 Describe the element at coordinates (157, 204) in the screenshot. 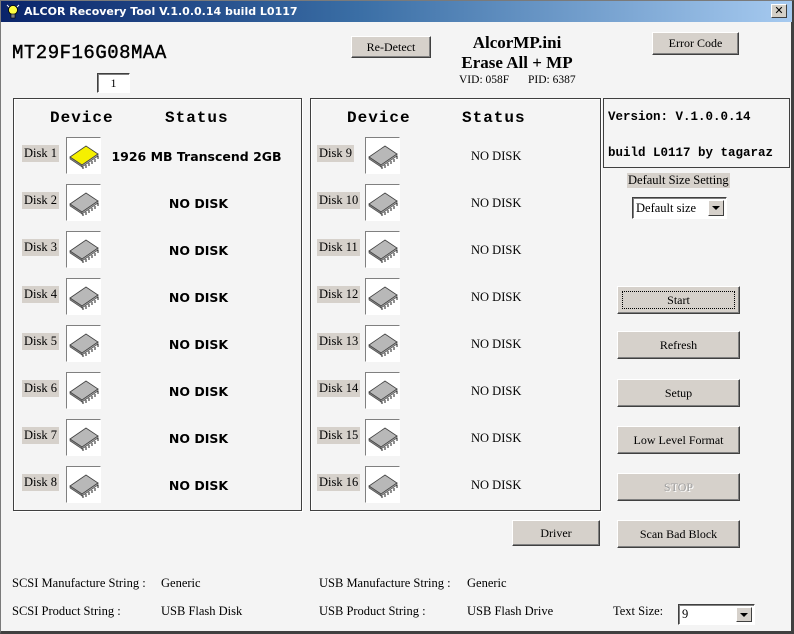

I see `disk-row: Disk 2 NO DISK` at that location.